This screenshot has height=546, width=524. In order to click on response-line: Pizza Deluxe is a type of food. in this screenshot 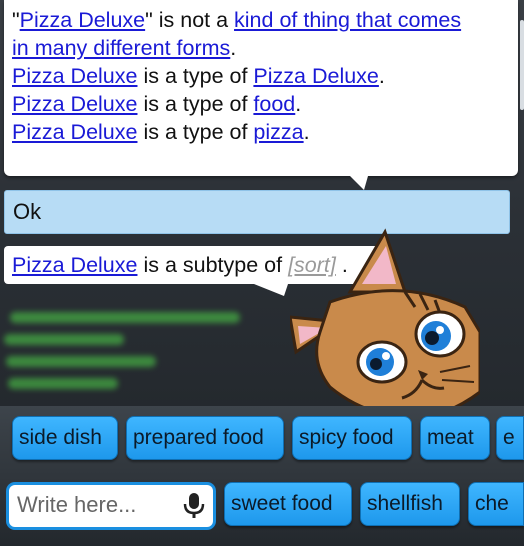, I will do `click(261, 104)`.